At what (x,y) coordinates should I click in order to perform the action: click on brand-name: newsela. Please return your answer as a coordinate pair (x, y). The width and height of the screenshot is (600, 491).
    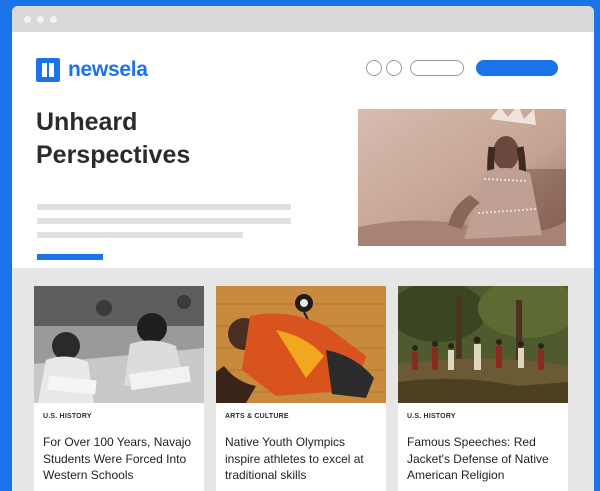
    Looking at the image, I should click on (108, 69).